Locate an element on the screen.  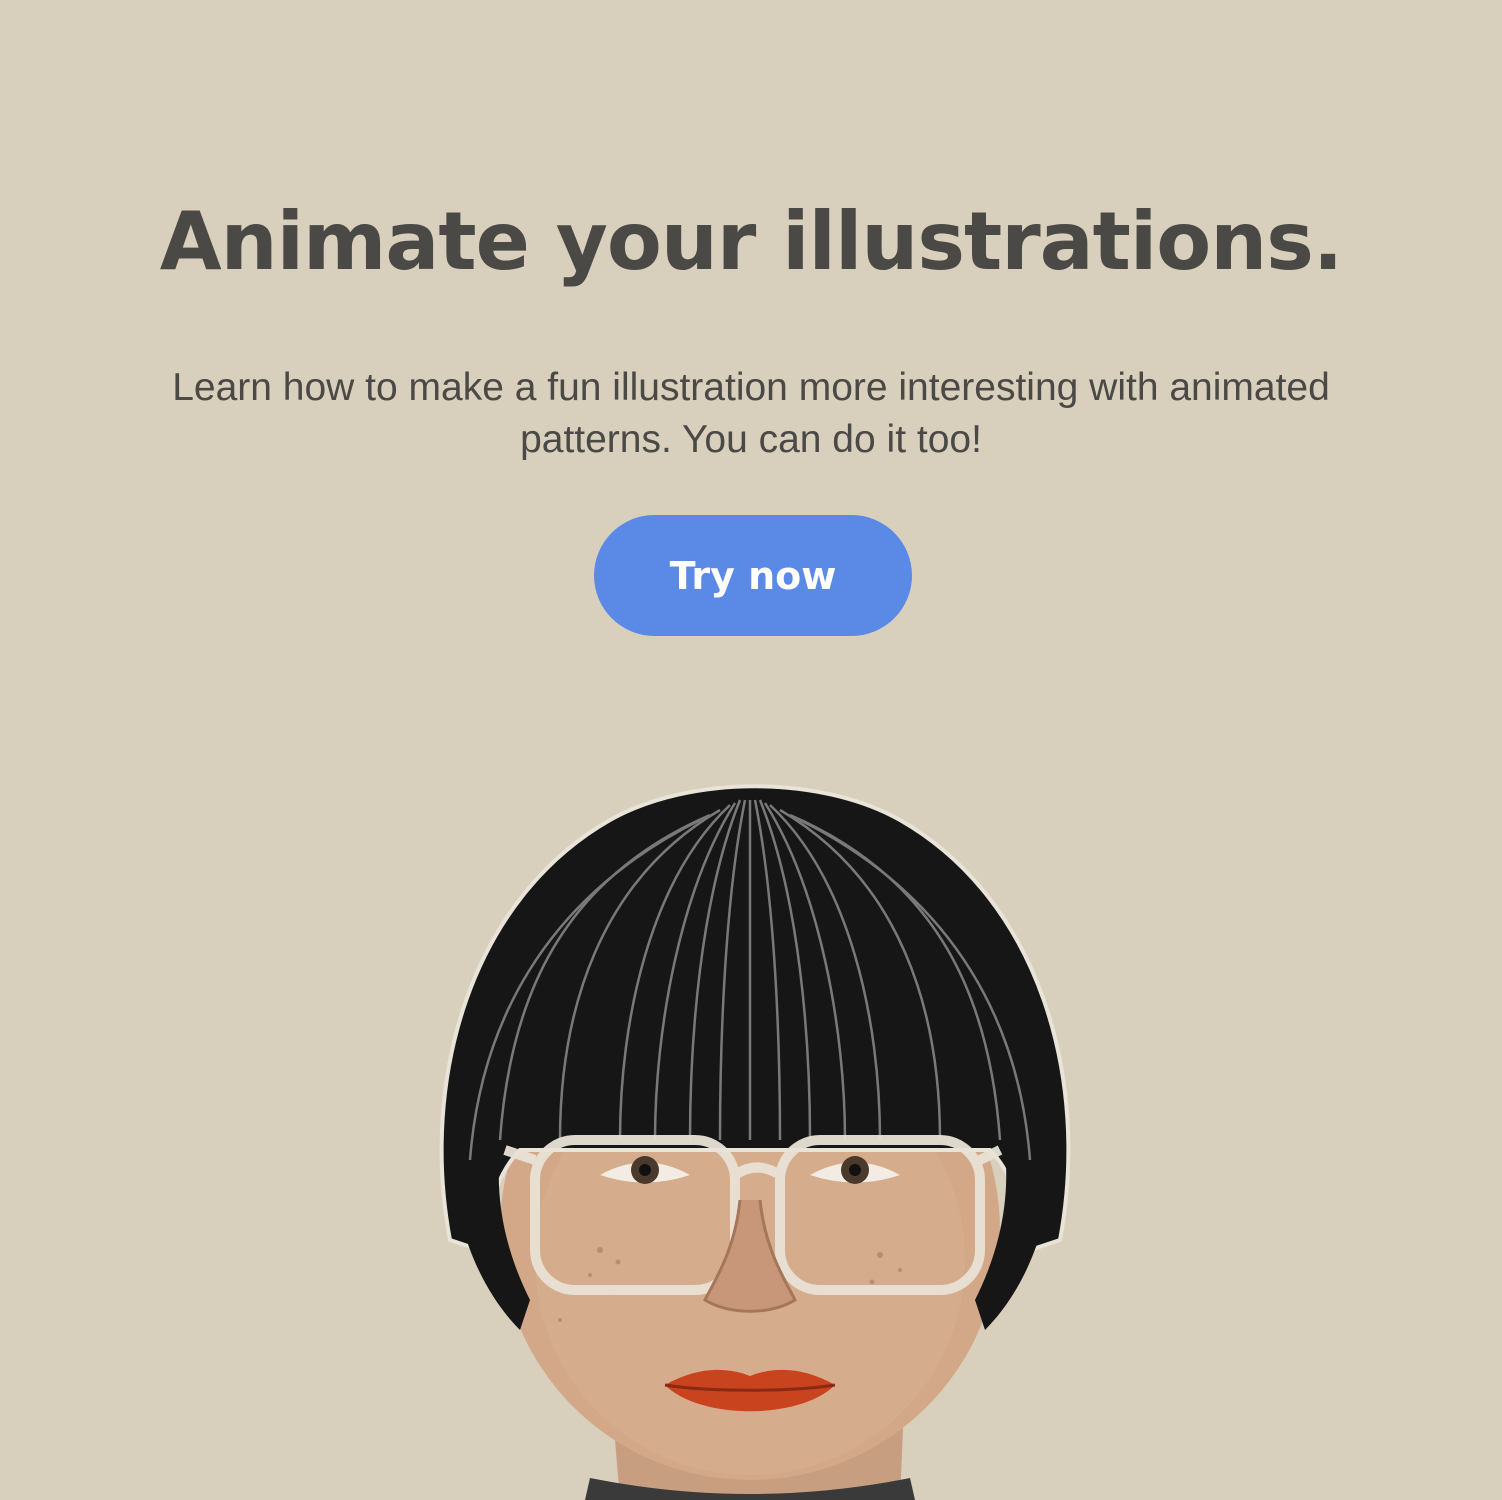
headline: Animate your illustrations. is located at coordinates (751, 241).